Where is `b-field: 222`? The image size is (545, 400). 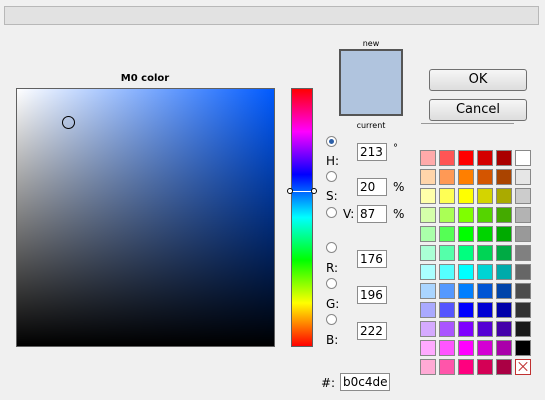
b-field: 222 is located at coordinates (372, 331).